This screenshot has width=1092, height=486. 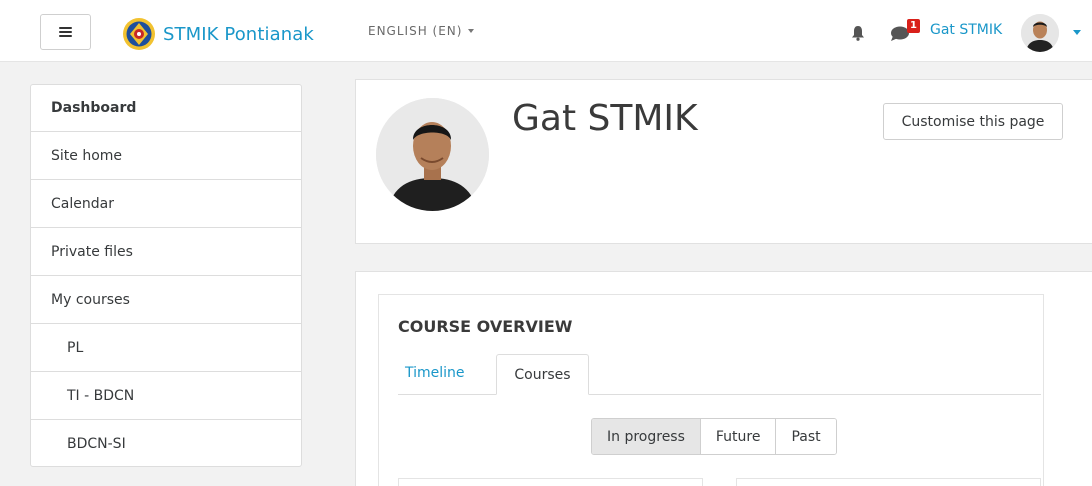 What do you see at coordinates (546, 31) in the screenshot?
I see `top-navbar: STMIK Pontianak ENGLISH (EN) 1 Gat STMIK` at bounding box center [546, 31].